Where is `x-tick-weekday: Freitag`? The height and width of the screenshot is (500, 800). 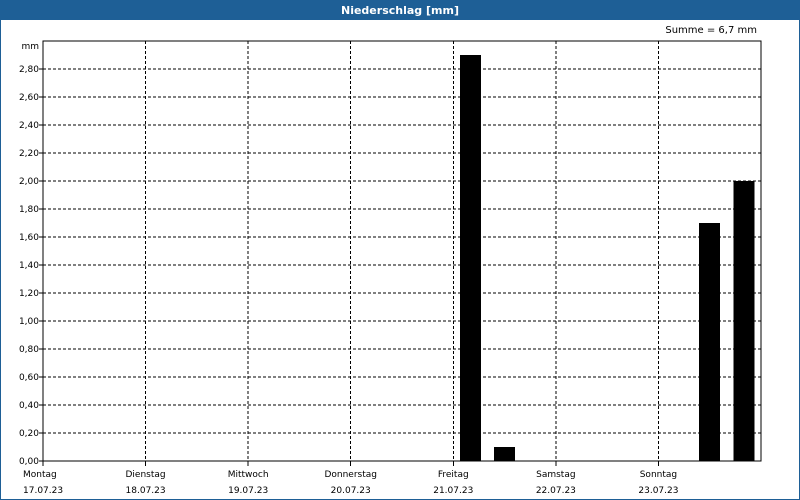
x-tick-weekday: Freitag is located at coordinates (453, 475).